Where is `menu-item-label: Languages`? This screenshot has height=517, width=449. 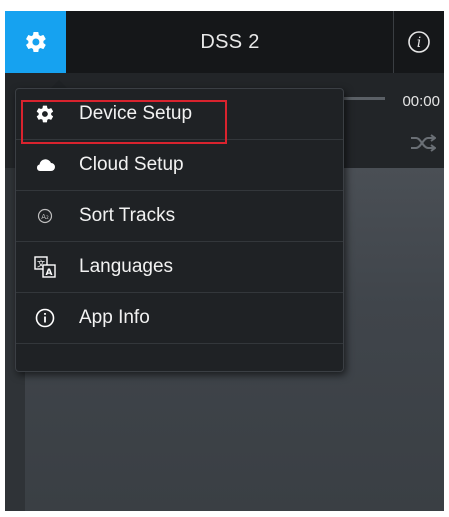 menu-item-label: Languages is located at coordinates (126, 266).